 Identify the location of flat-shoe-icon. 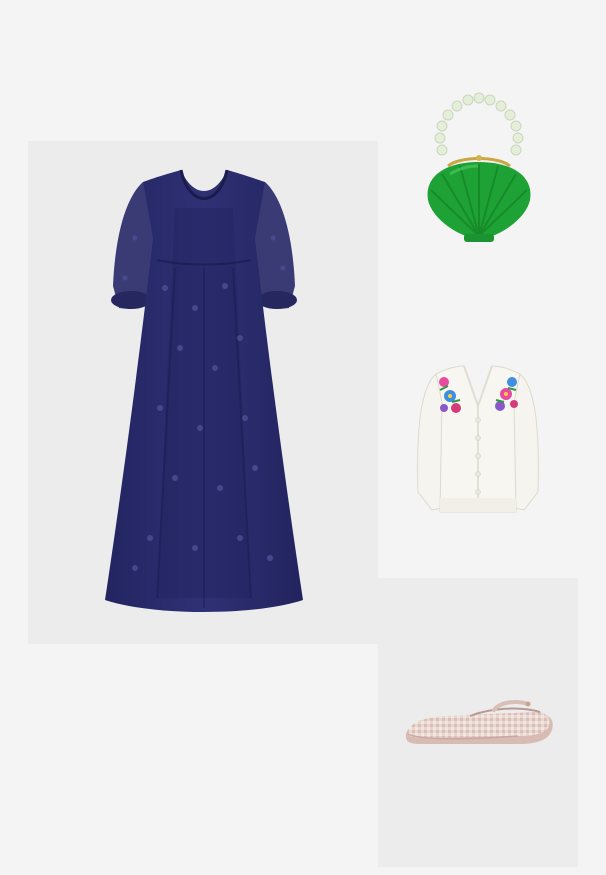
(479, 722).